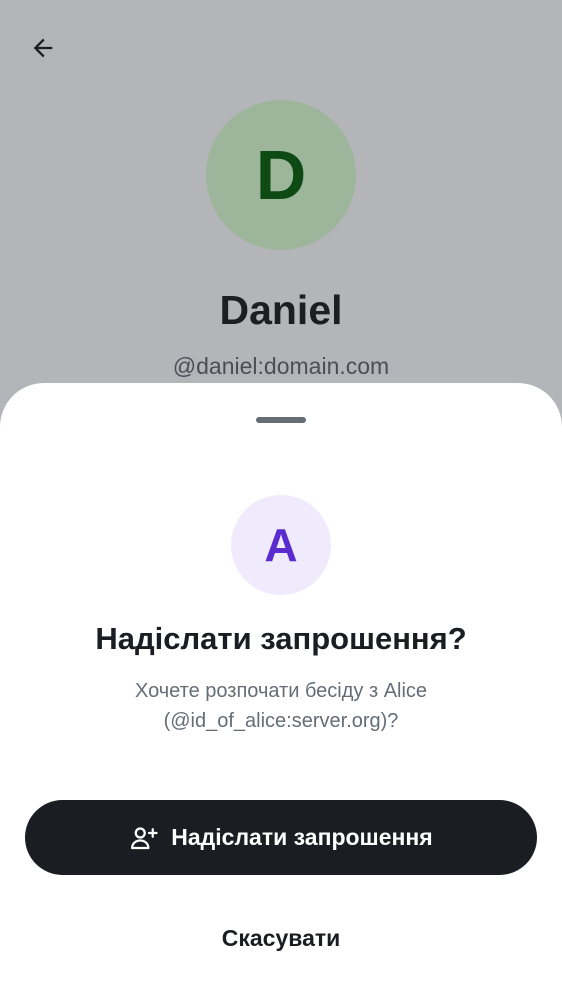 Image resolution: width=562 pixels, height=1000 pixels. Describe the element at coordinates (281, 420) in the screenshot. I see `sheet-drag-handle` at that location.